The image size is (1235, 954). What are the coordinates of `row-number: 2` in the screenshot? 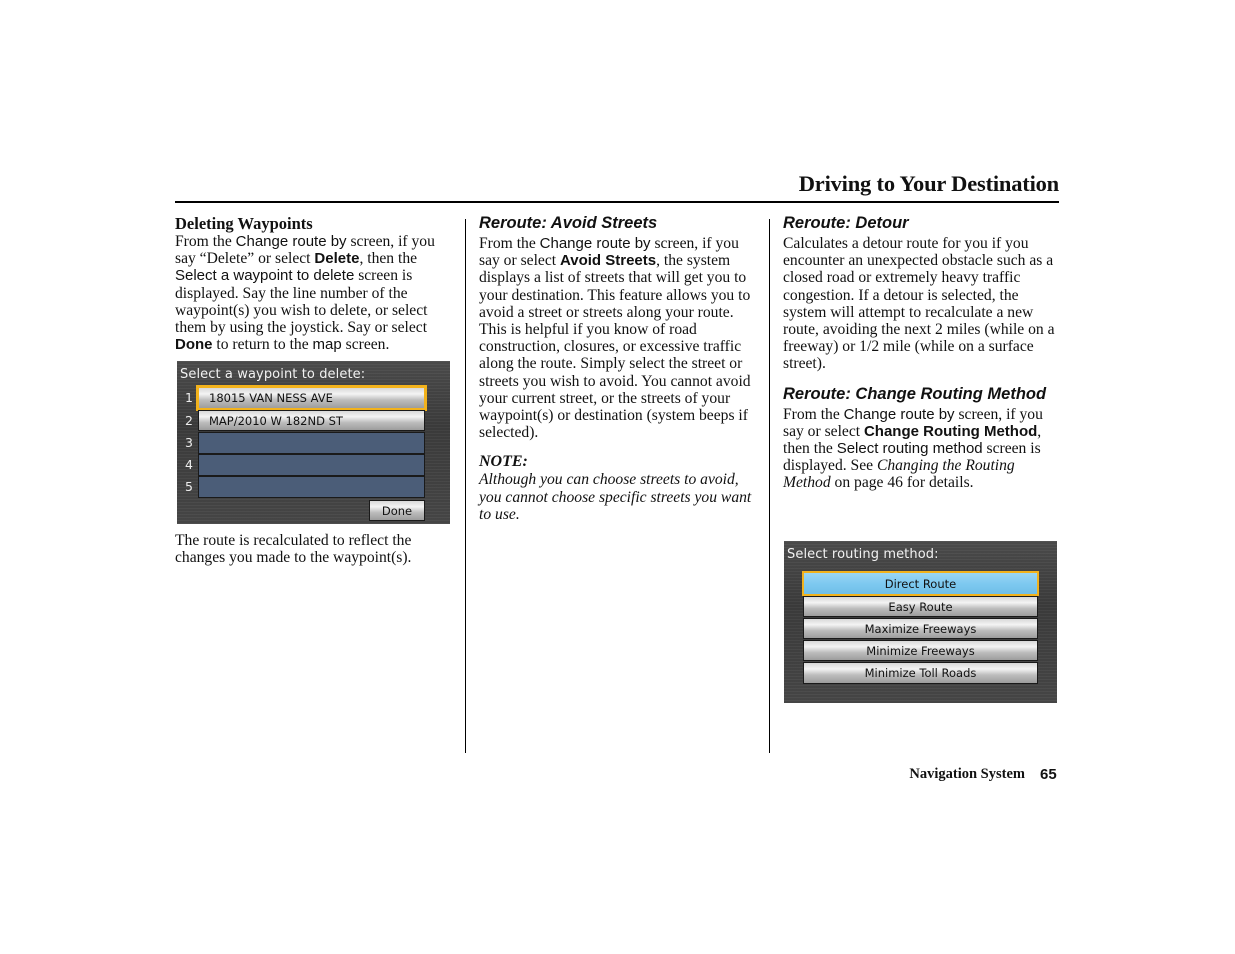 It's located at (189, 420).